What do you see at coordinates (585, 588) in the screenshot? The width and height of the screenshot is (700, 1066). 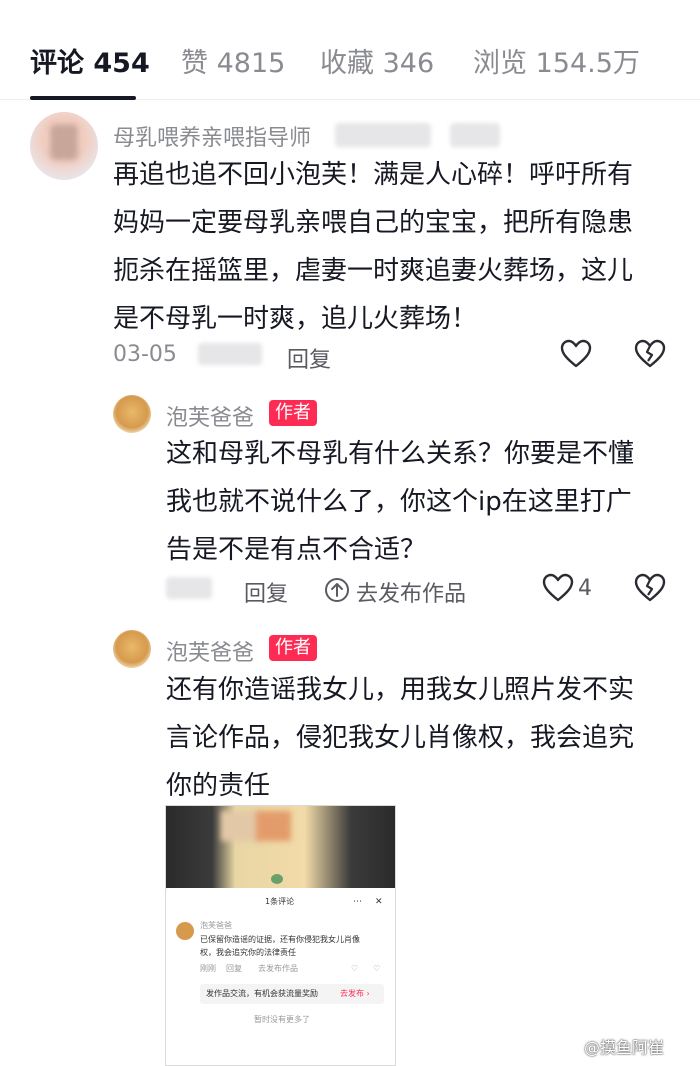 I see `like-count: 4` at bounding box center [585, 588].